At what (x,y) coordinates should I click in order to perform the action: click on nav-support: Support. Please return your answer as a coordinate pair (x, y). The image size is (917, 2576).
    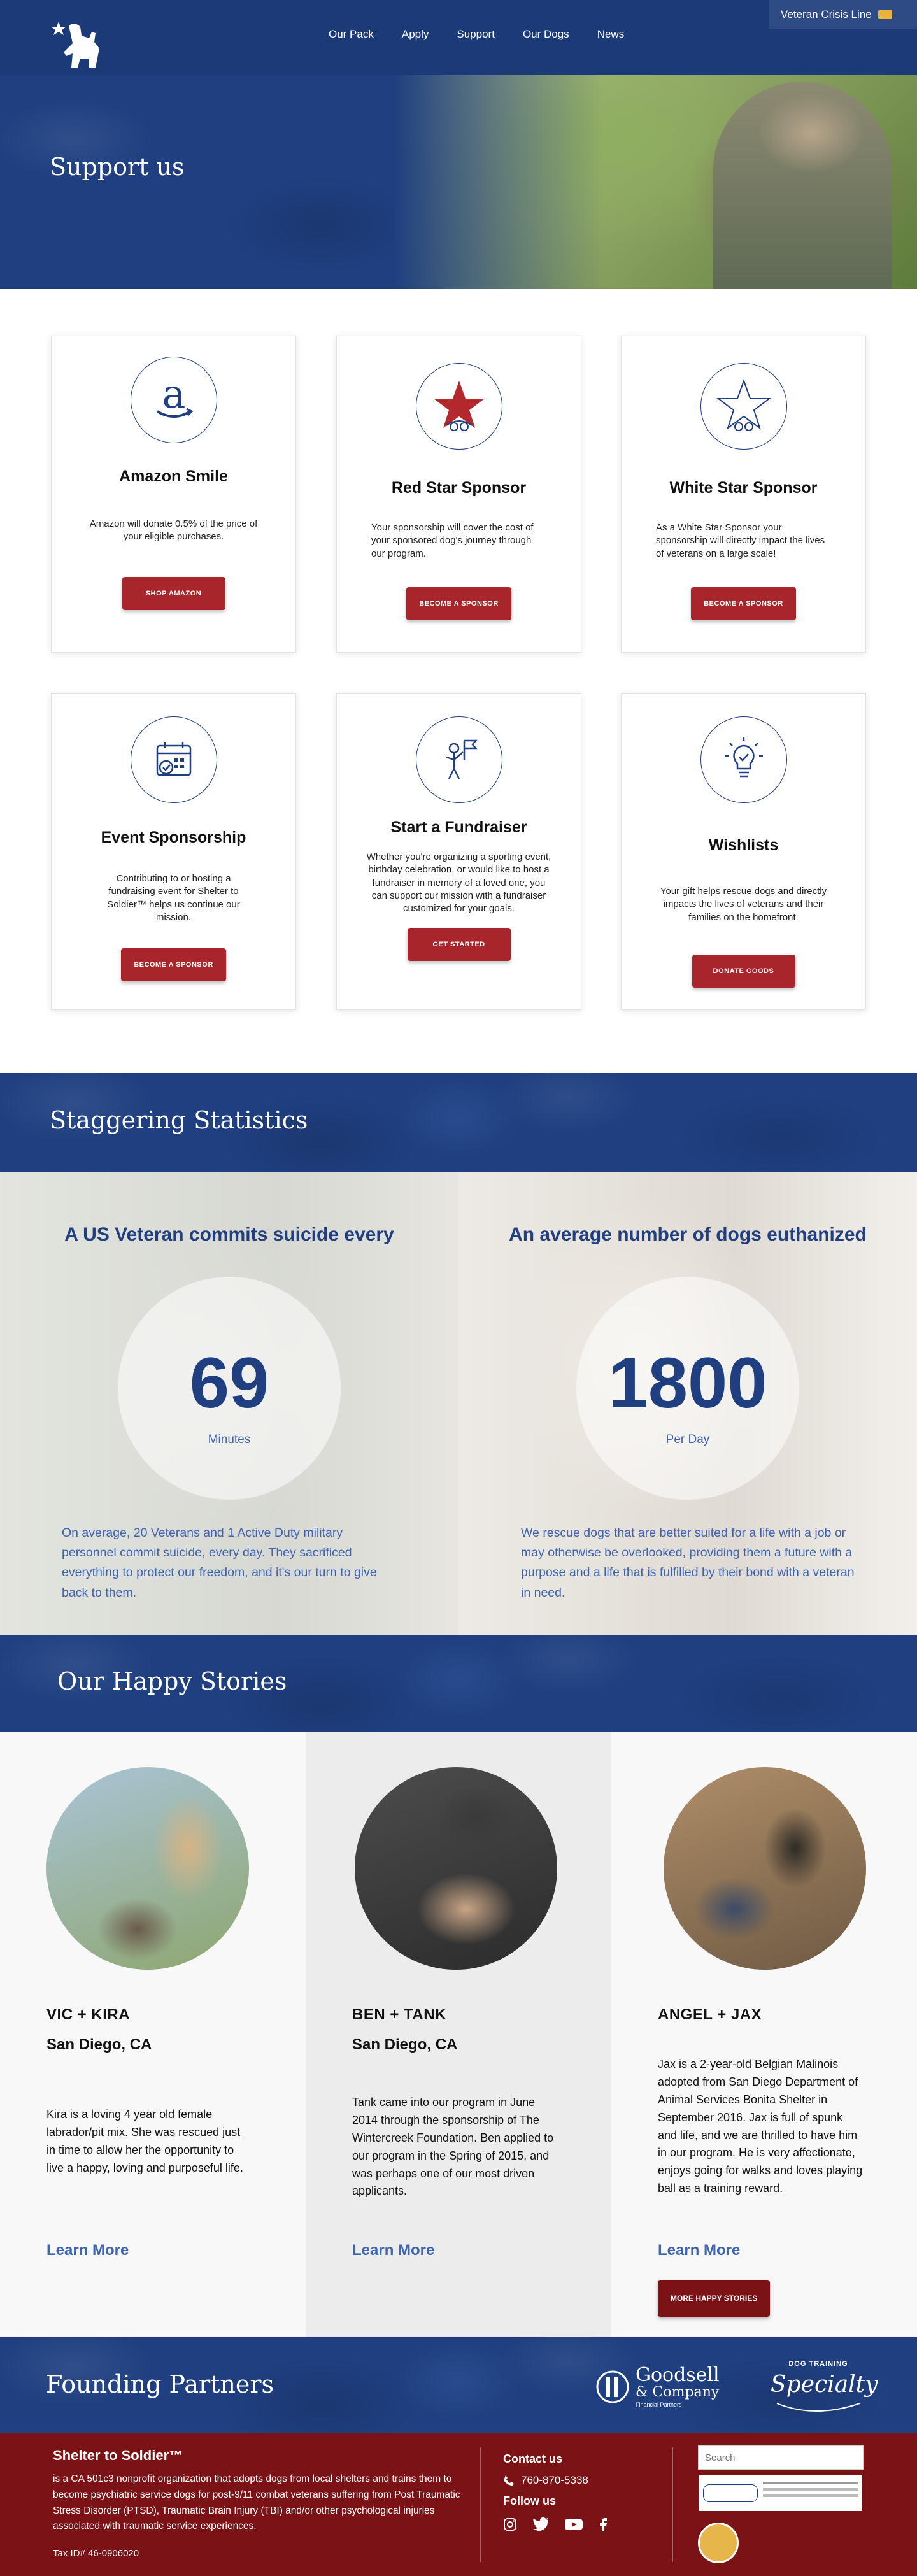
    Looking at the image, I should click on (476, 35).